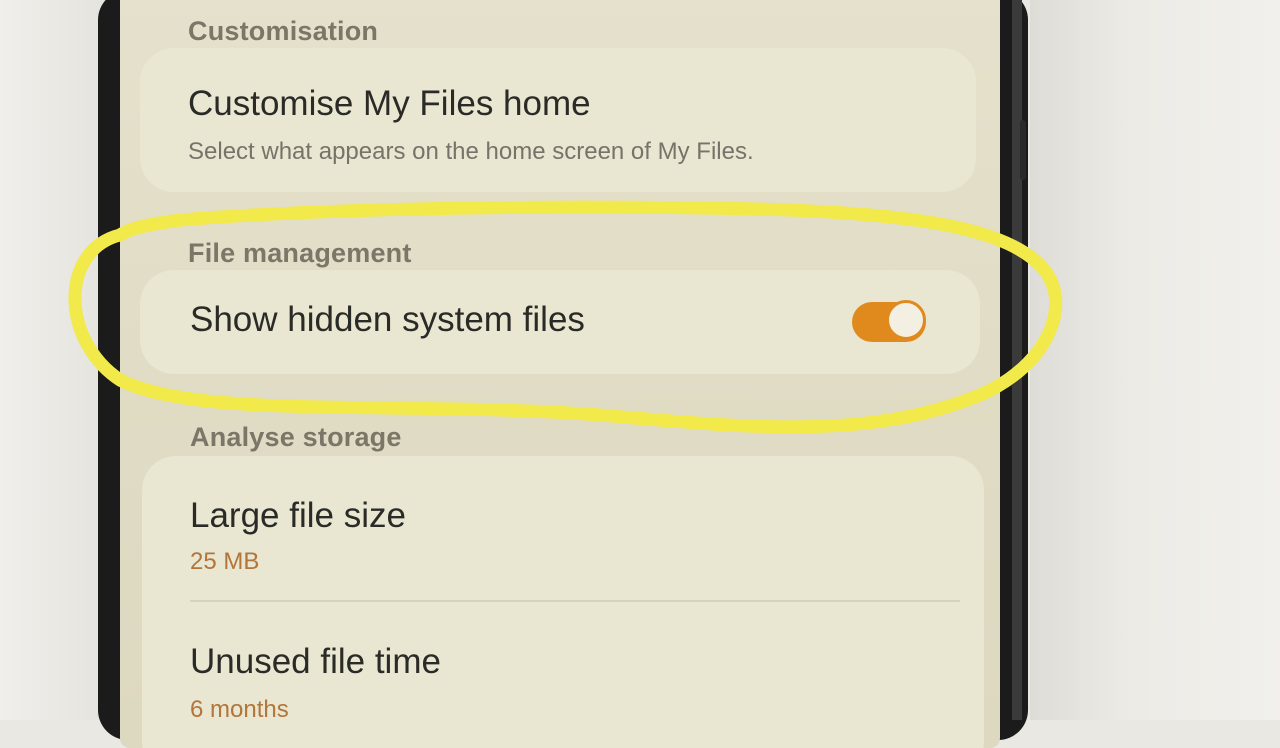  What do you see at coordinates (563, 675) in the screenshot?
I see `unused-file-time-item: Unused file time 6 months` at bounding box center [563, 675].